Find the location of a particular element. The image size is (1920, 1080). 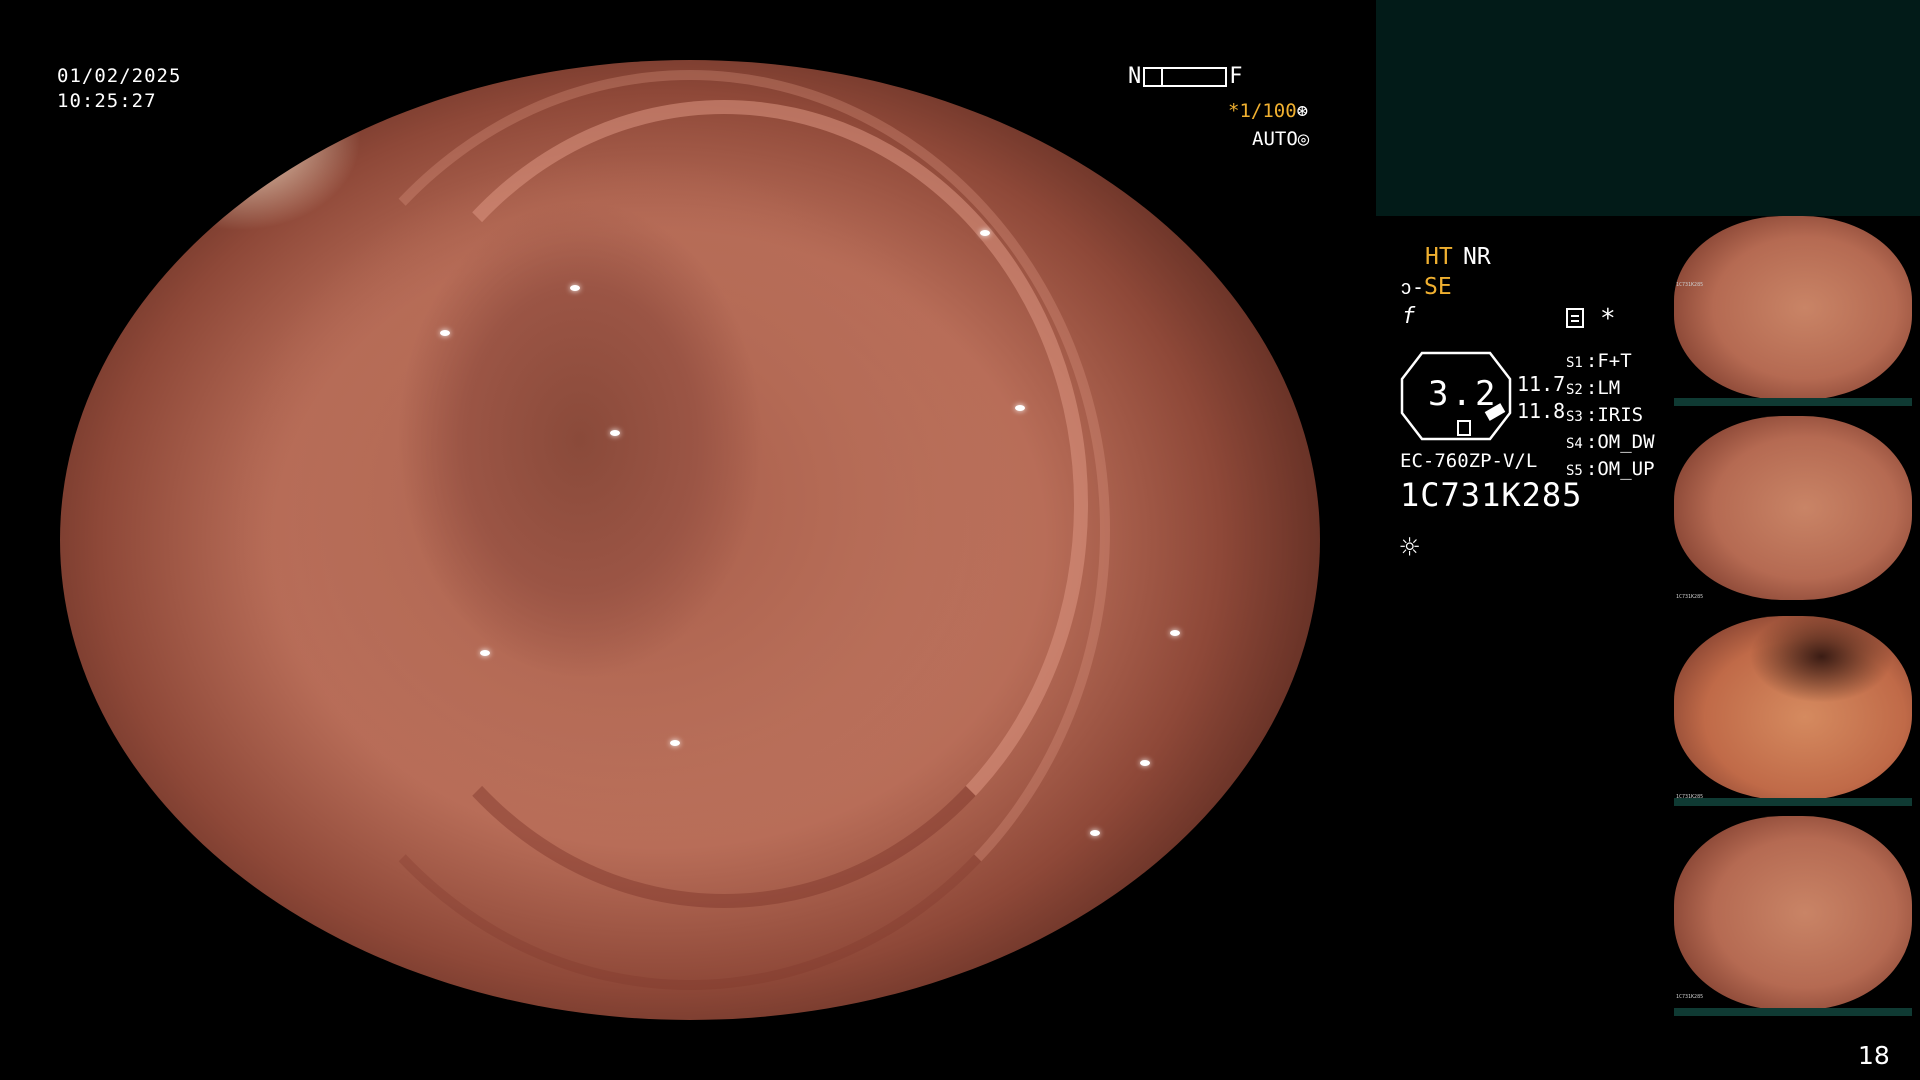

switch-list: S1:F+T S2:LM S3:IRIS S4:OM_DW S5:OM_UP is located at coordinates (1610, 416).